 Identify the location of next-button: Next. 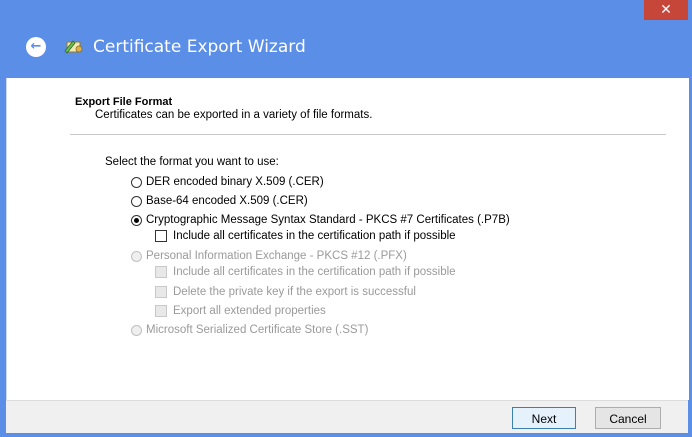
(544, 418).